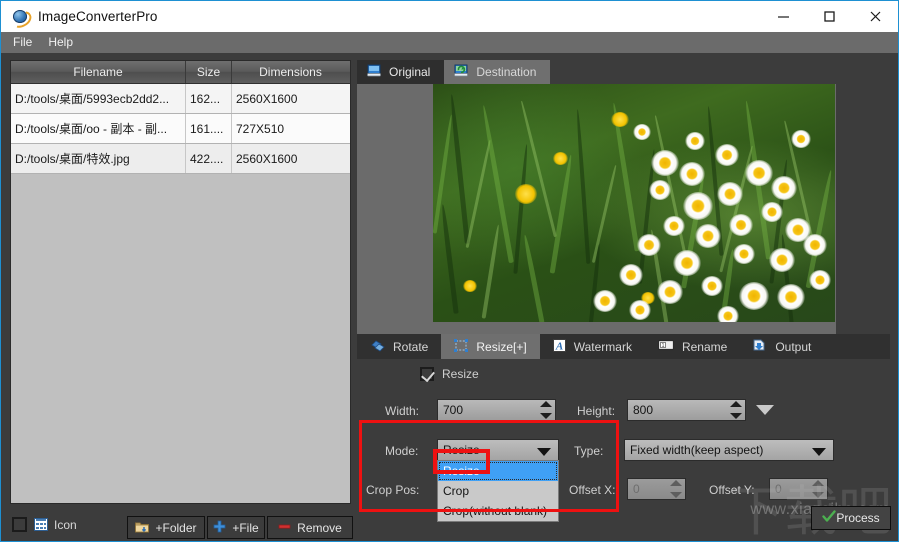 The width and height of the screenshot is (899, 542). Describe the element at coordinates (19, 524) in the screenshot. I see `icon-view-checkbox` at that location.